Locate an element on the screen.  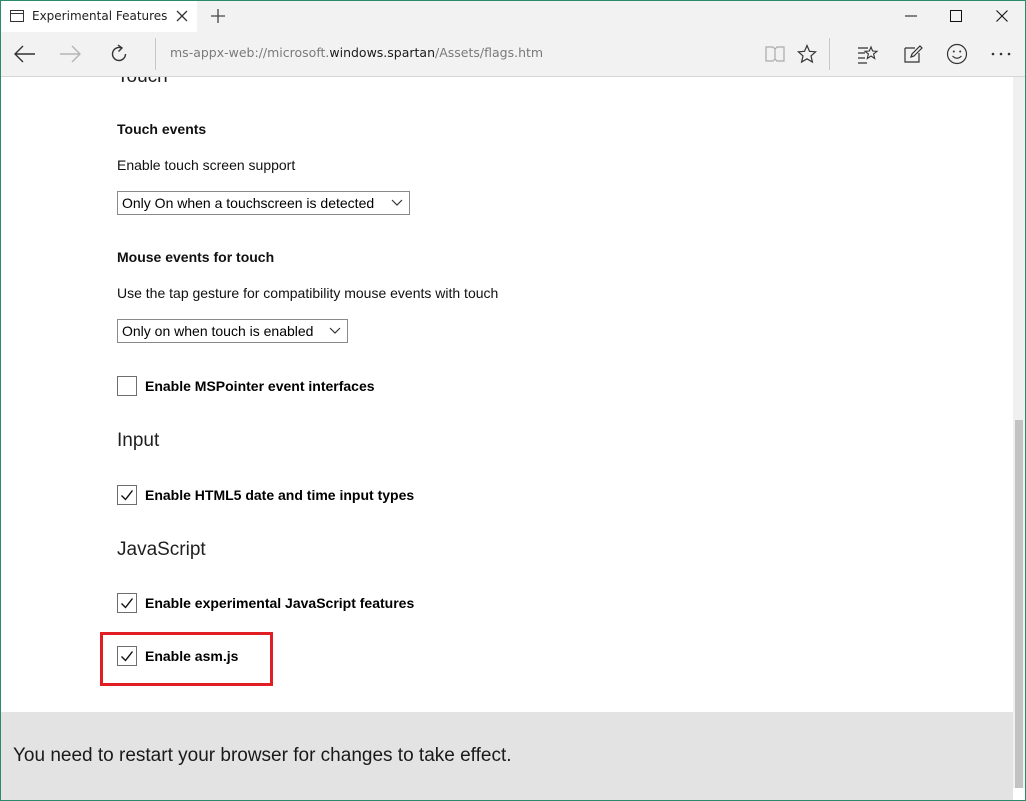
refresh-button is located at coordinates (119, 54).